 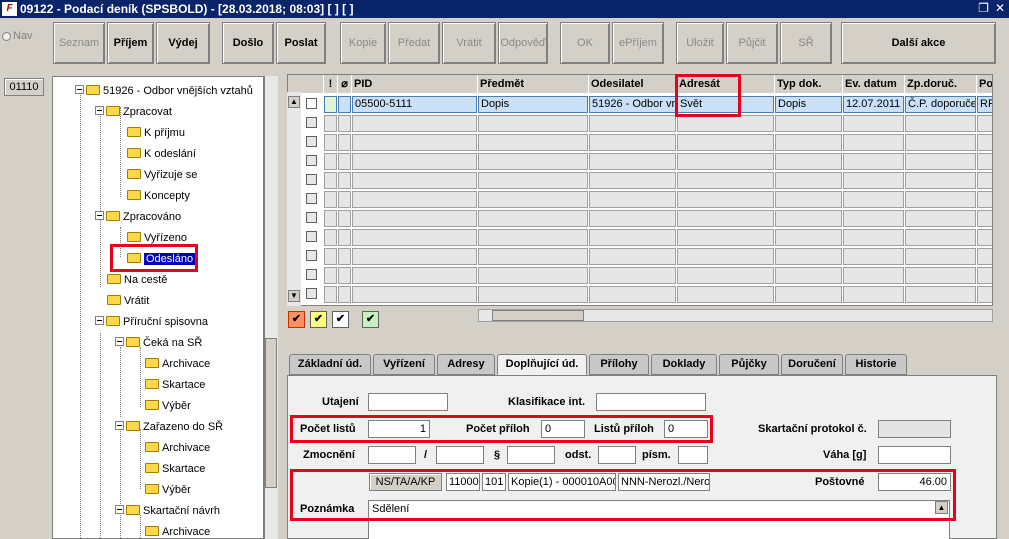 What do you see at coordinates (984, 84) in the screenshot?
I see `column-header-pod: Pod` at bounding box center [984, 84].